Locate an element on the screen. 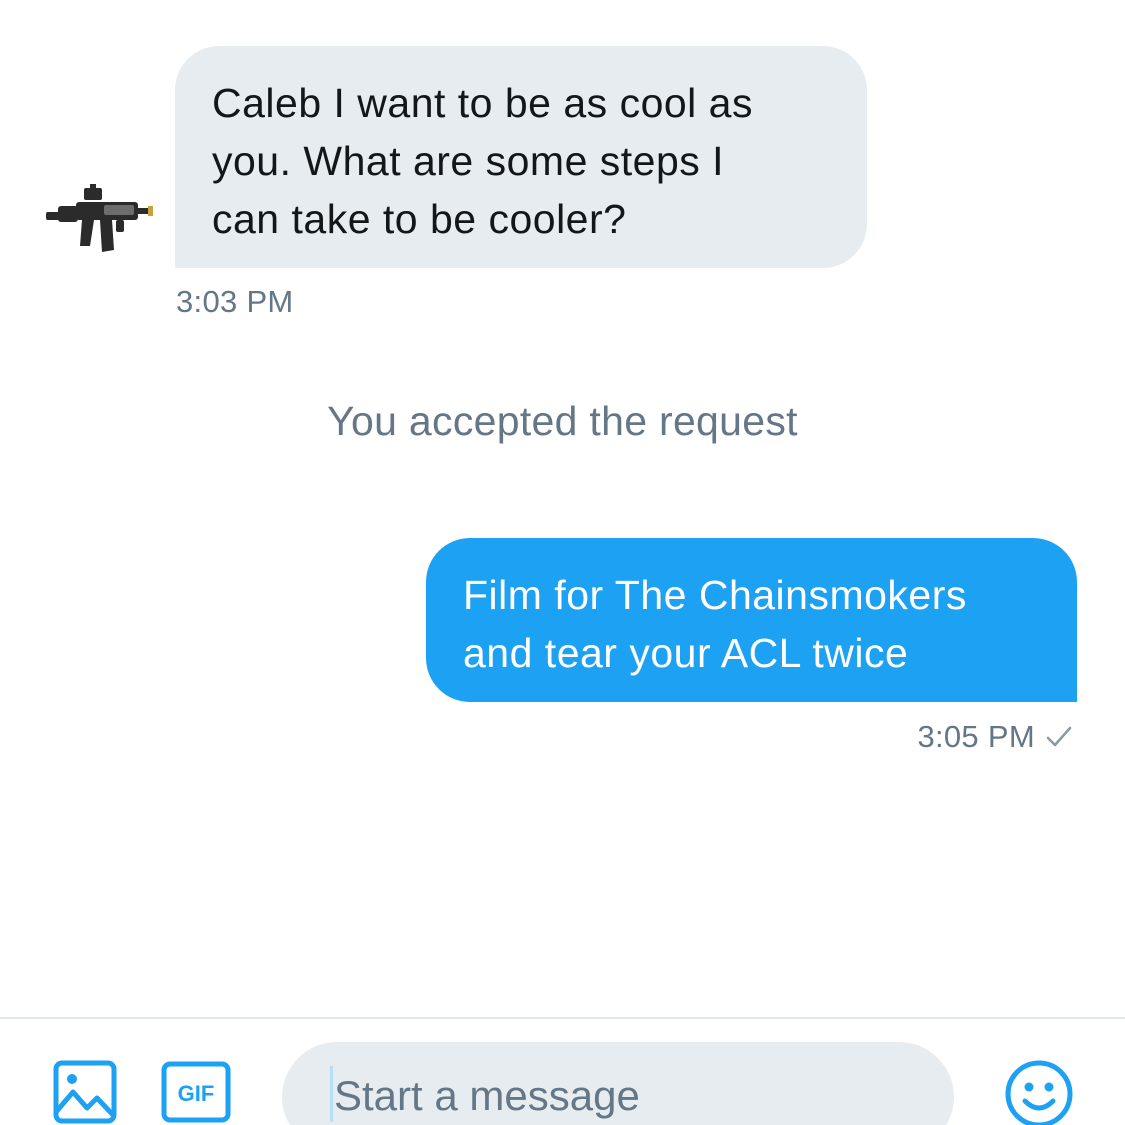 This screenshot has width=1125, height=1125. checkmark-icon is located at coordinates (1059, 736).